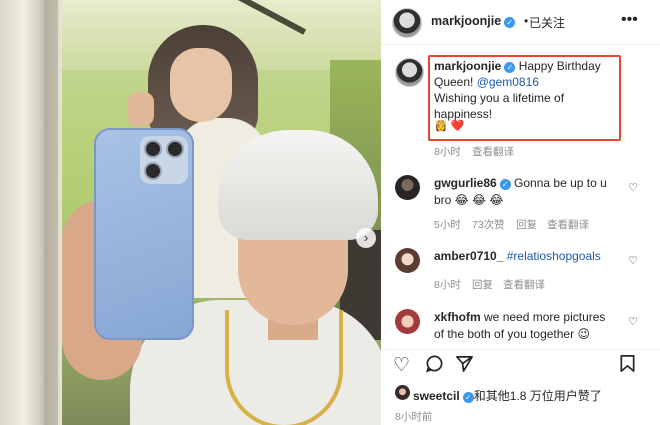  Describe the element at coordinates (298, 185) in the screenshot. I see `photo-man-hair` at that location.